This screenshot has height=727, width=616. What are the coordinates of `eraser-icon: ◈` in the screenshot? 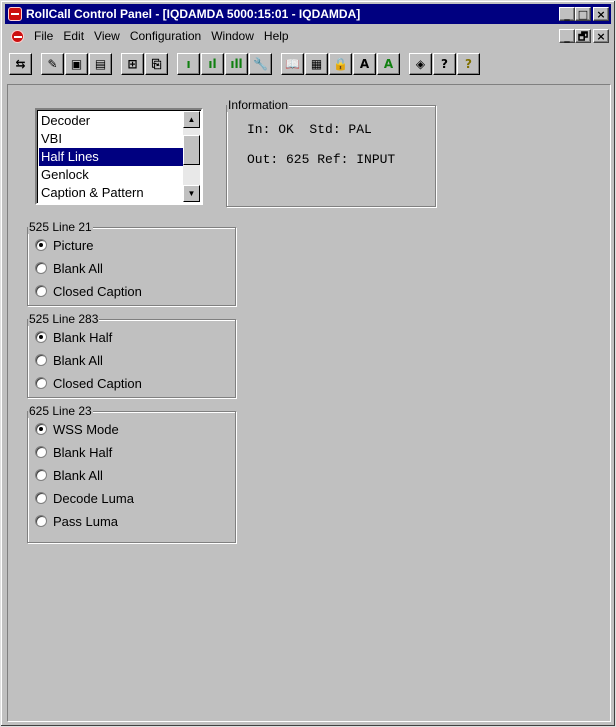 It's located at (420, 64).